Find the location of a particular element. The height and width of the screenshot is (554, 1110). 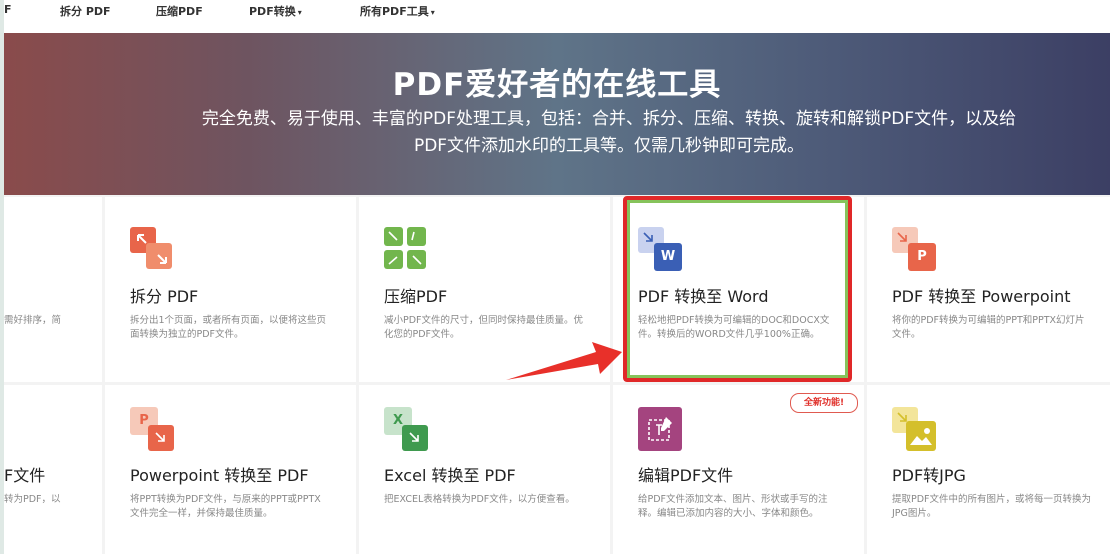

split-icon is located at coordinates (152, 249).